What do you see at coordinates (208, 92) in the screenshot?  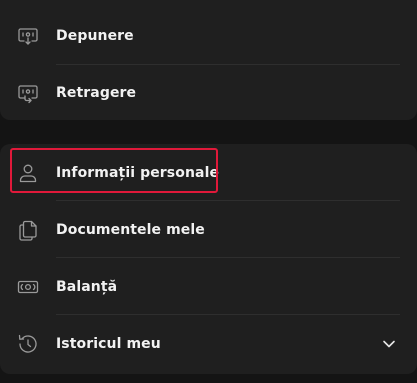 I see `menu-item-withdraw: Retragere` at bounding box center [208, 92].